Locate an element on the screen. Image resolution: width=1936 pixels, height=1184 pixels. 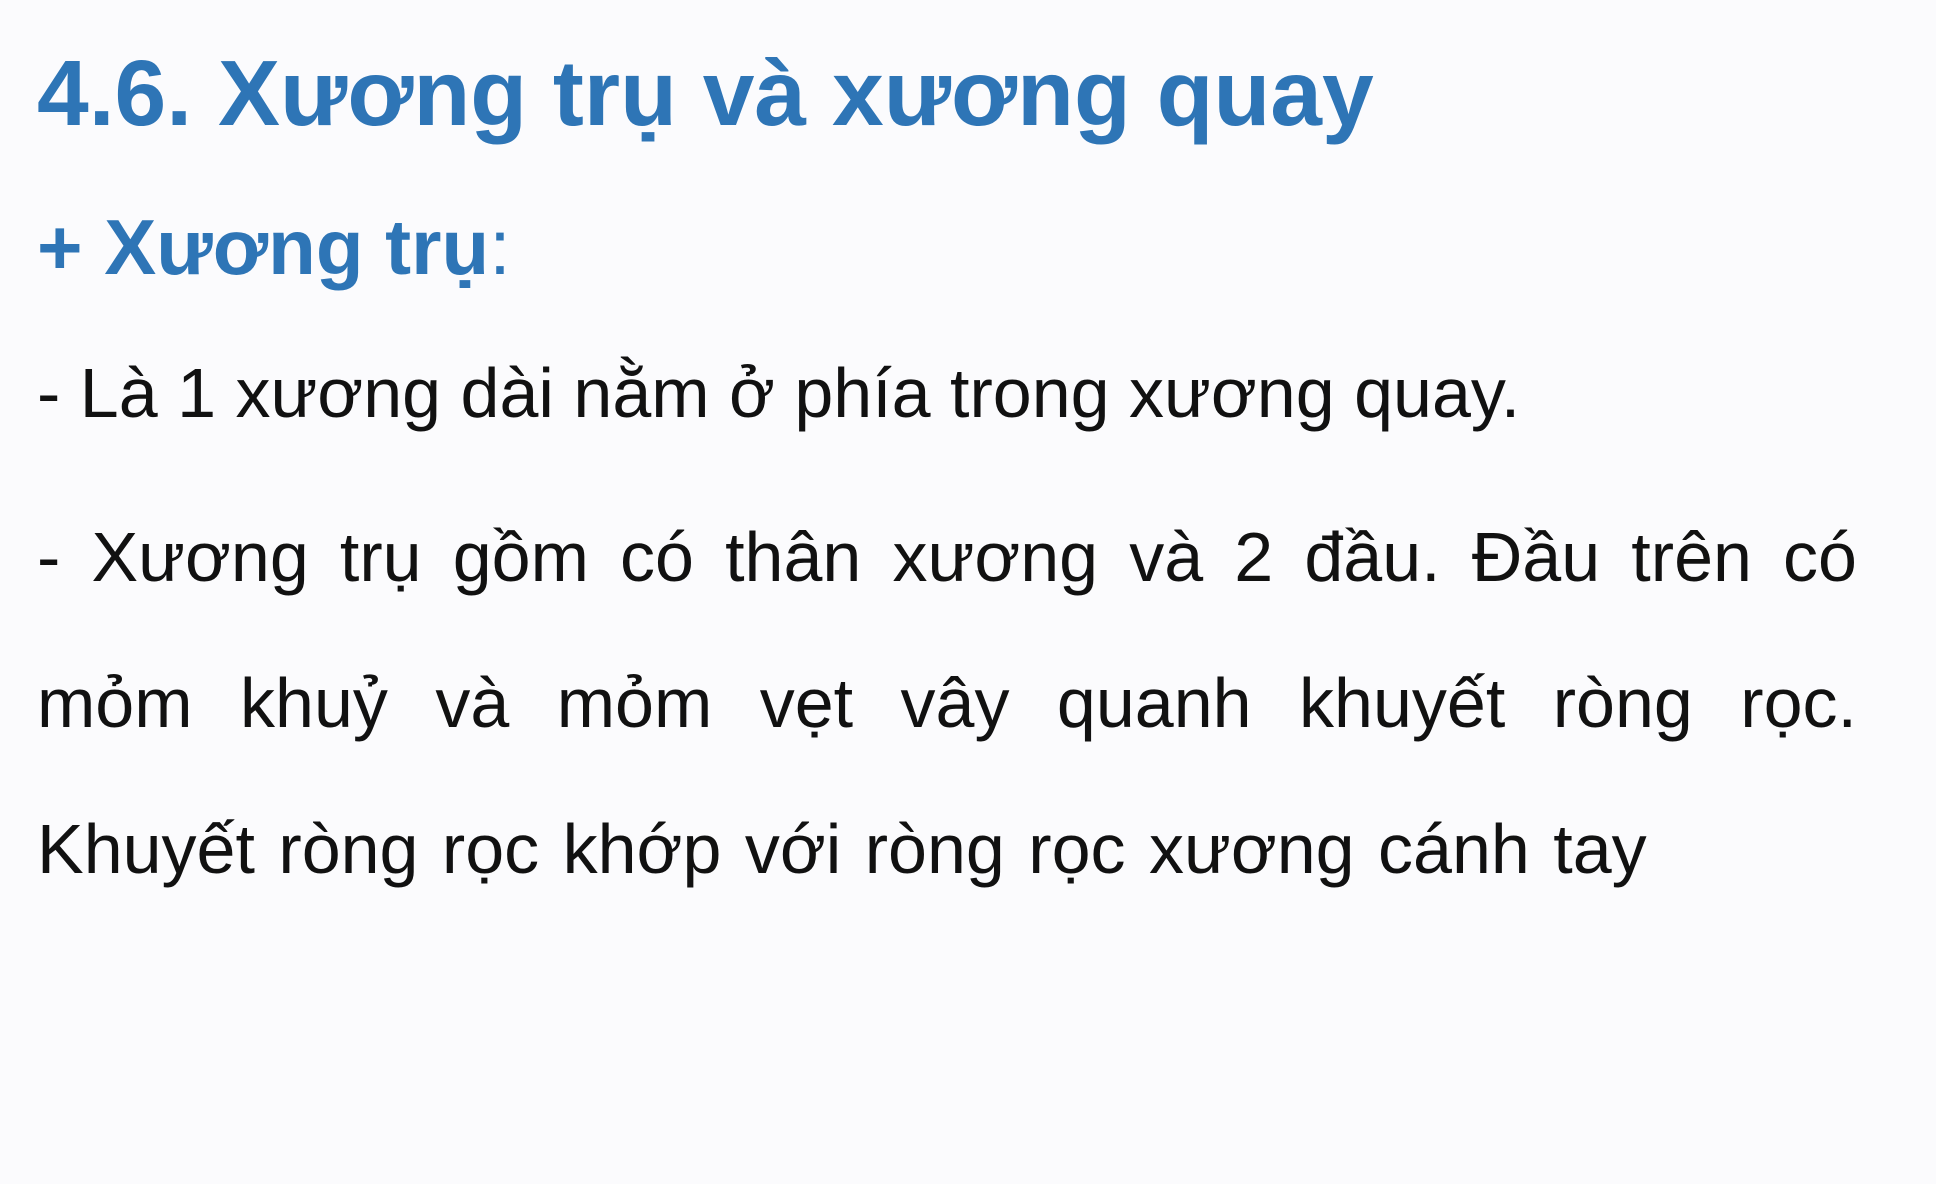
subsection-colon: : is located at coordinates (500, 247).